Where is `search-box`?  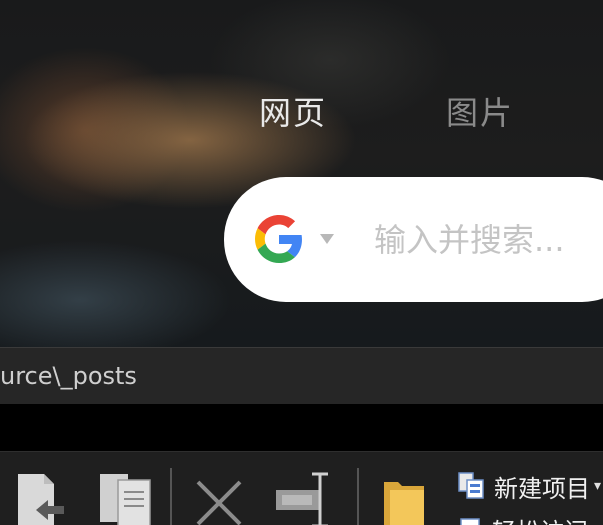 search-box is located at coordinates (413, 239).